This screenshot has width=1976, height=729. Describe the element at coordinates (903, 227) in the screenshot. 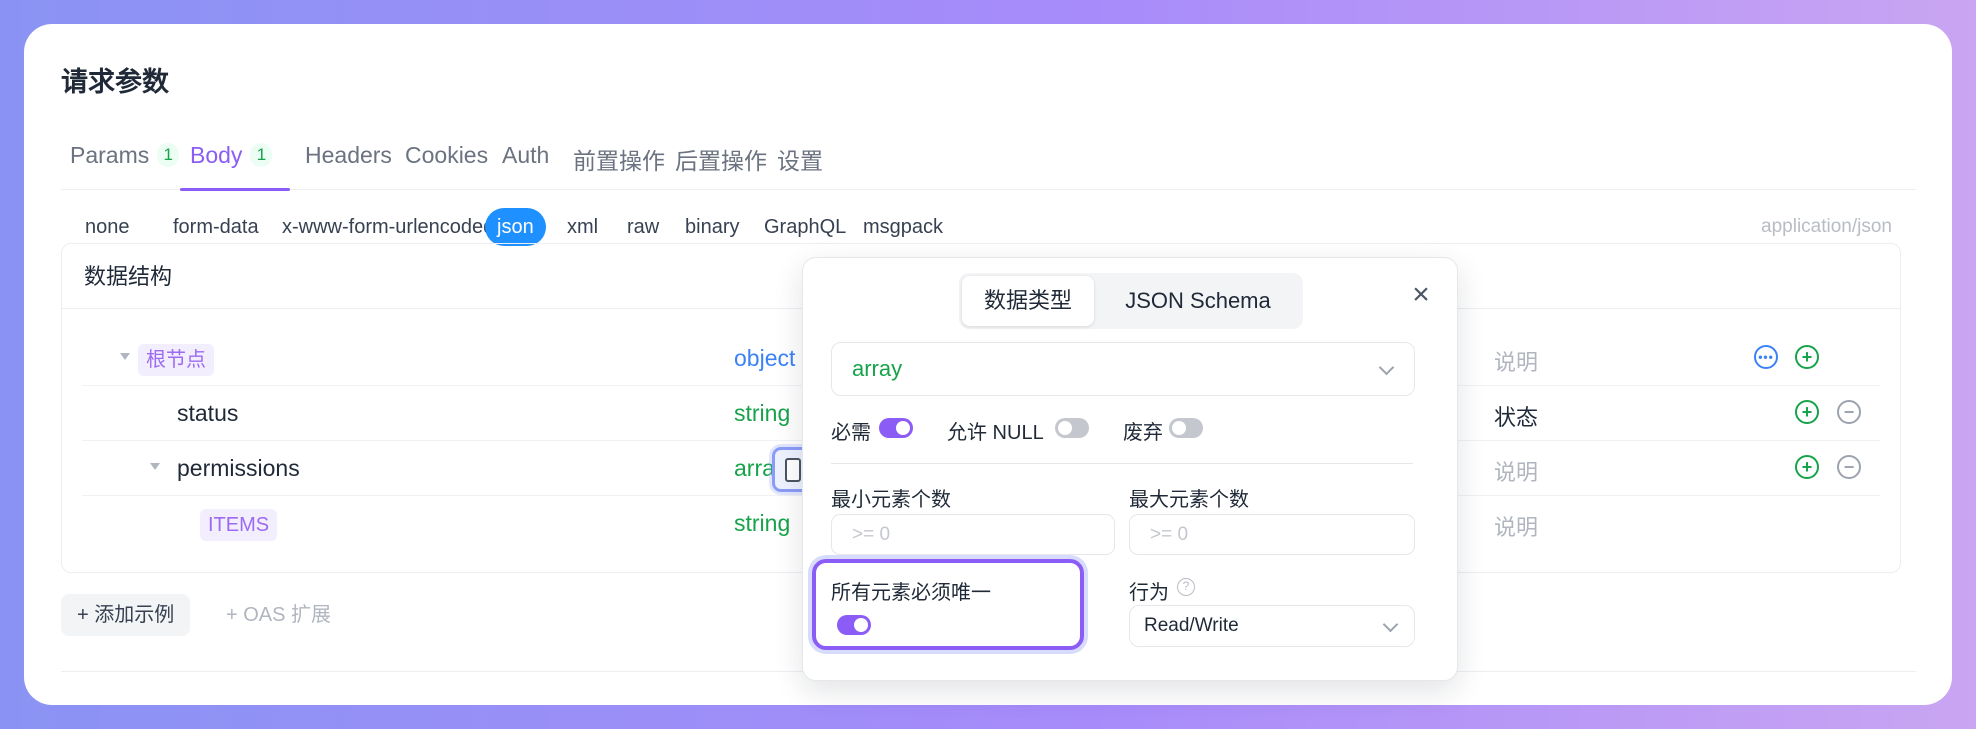

I see `body-type-msgpack: msgpack` at that location.